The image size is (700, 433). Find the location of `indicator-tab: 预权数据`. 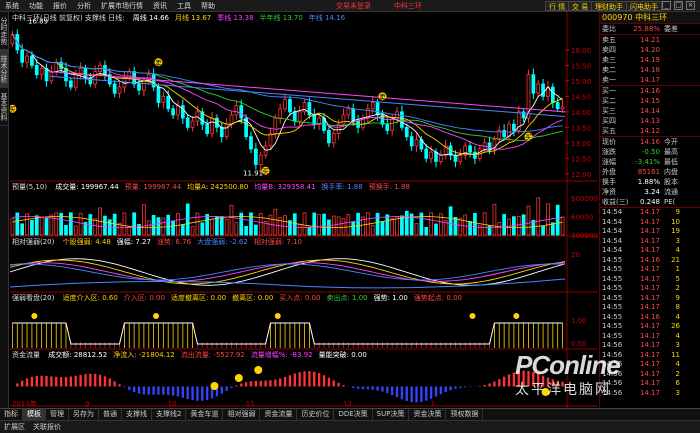

indicator-tab: 预权数据 is located at coordinates (465, 414).